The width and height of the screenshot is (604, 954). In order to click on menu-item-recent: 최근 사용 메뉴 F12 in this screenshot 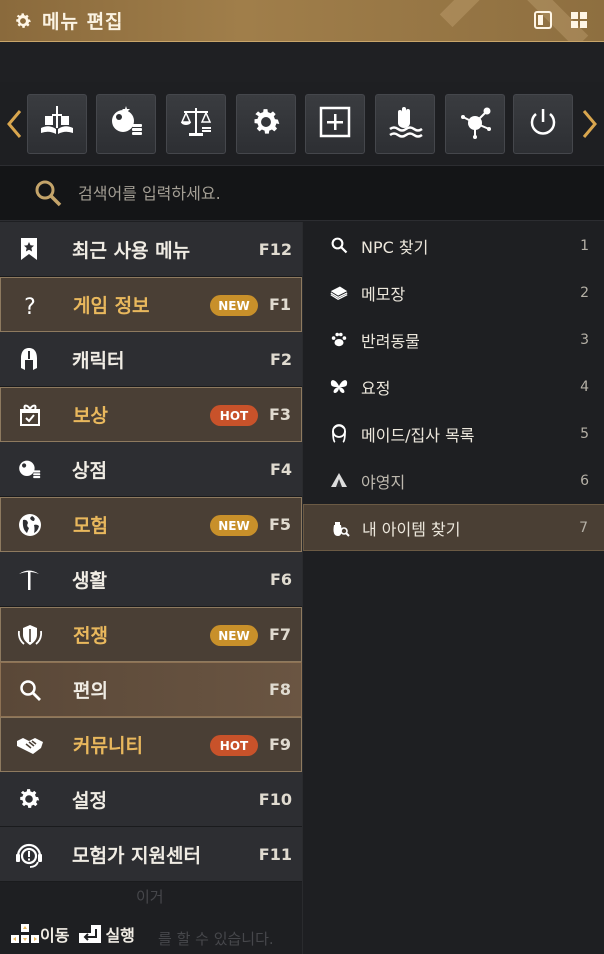, I will do `click(151, 249)`.